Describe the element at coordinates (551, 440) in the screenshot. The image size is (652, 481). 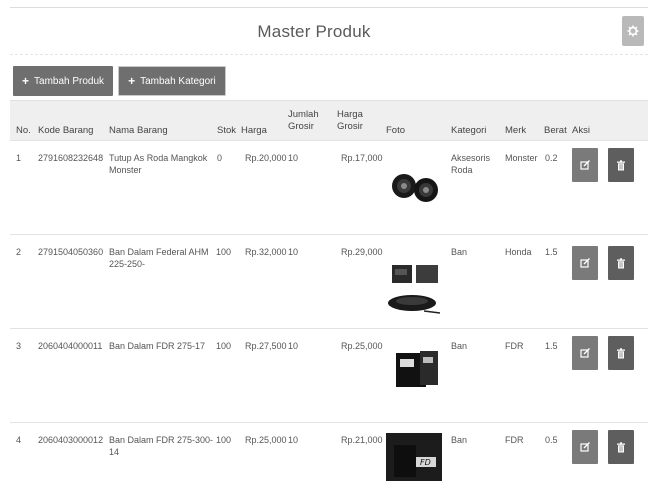
I see `cell-berat: 0.5` at that location.